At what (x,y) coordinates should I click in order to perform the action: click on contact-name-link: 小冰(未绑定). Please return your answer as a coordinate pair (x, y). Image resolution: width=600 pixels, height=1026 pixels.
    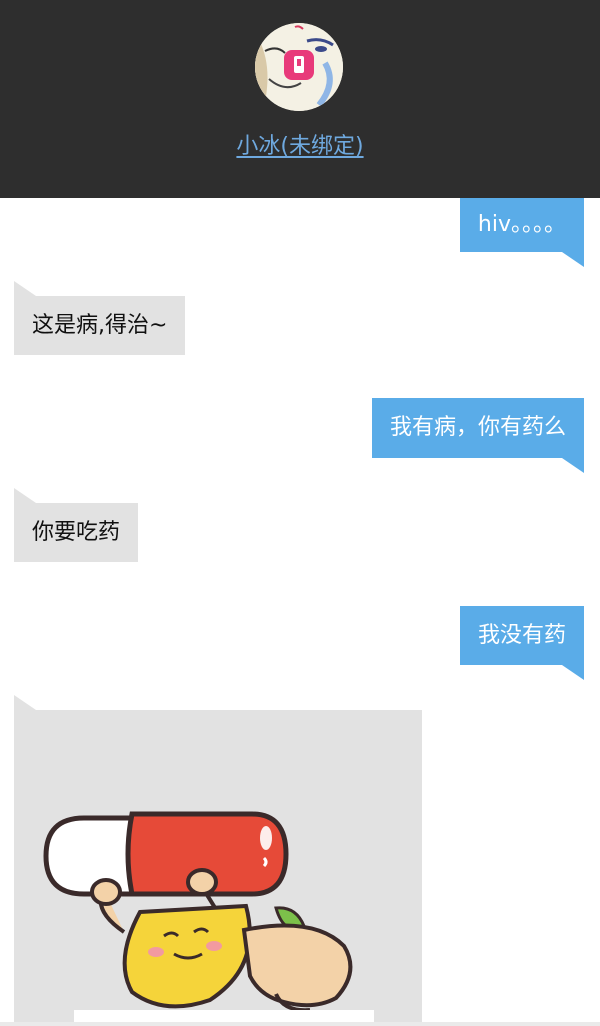
    Looking at the image, I should click on (300, 144).